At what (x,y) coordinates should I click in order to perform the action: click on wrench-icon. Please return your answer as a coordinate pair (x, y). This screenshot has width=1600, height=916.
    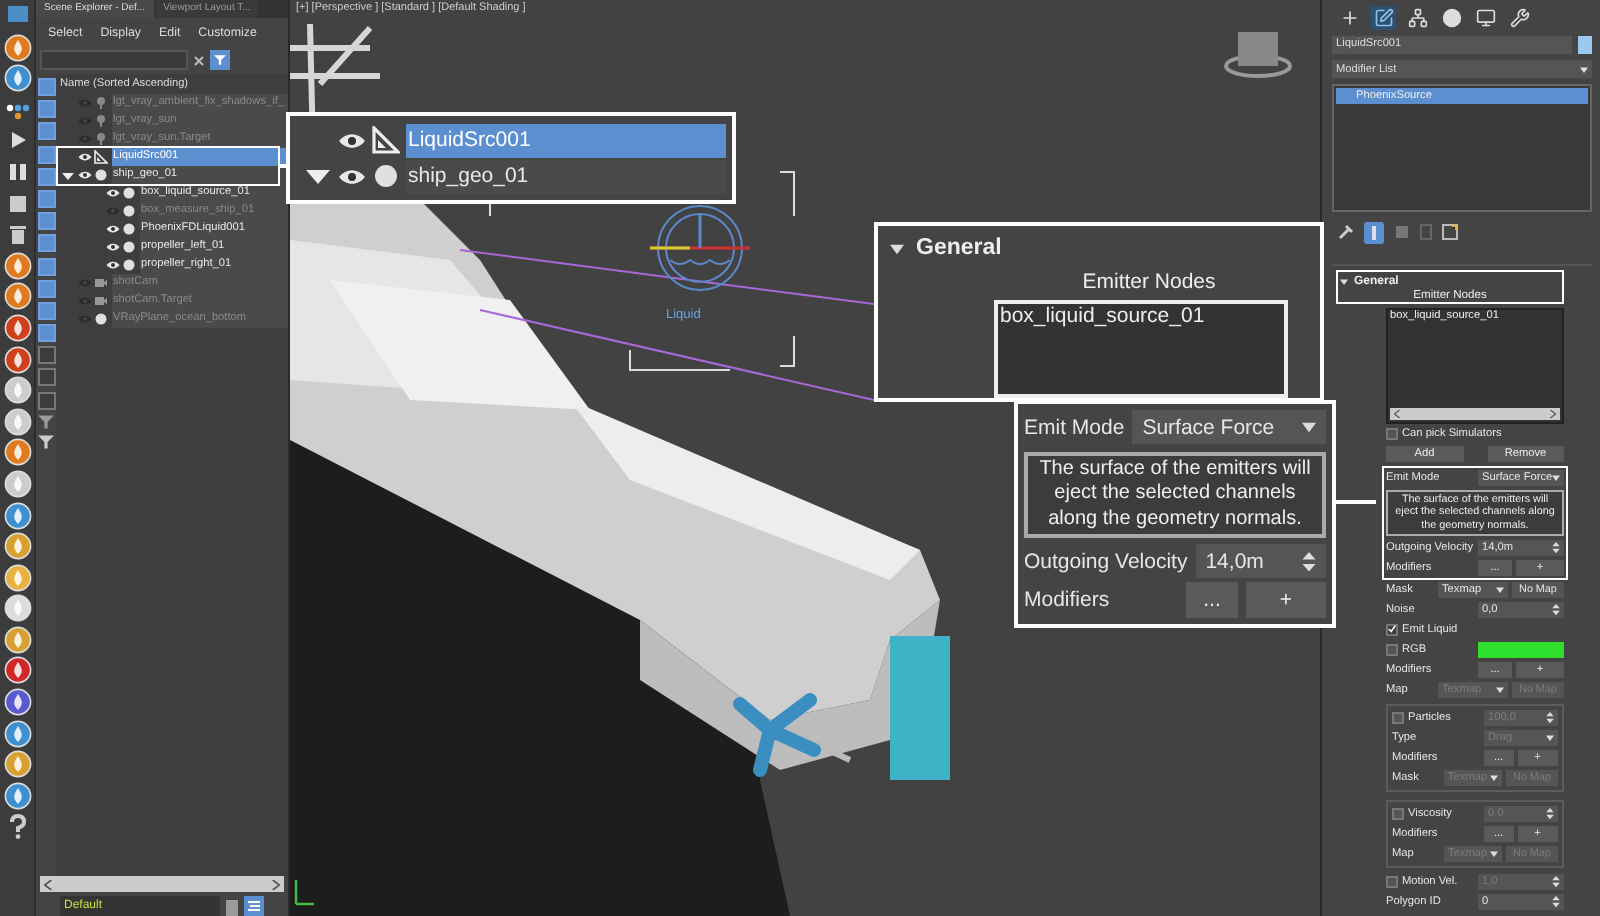
    Looking at the image, I should click on (1519, 17).